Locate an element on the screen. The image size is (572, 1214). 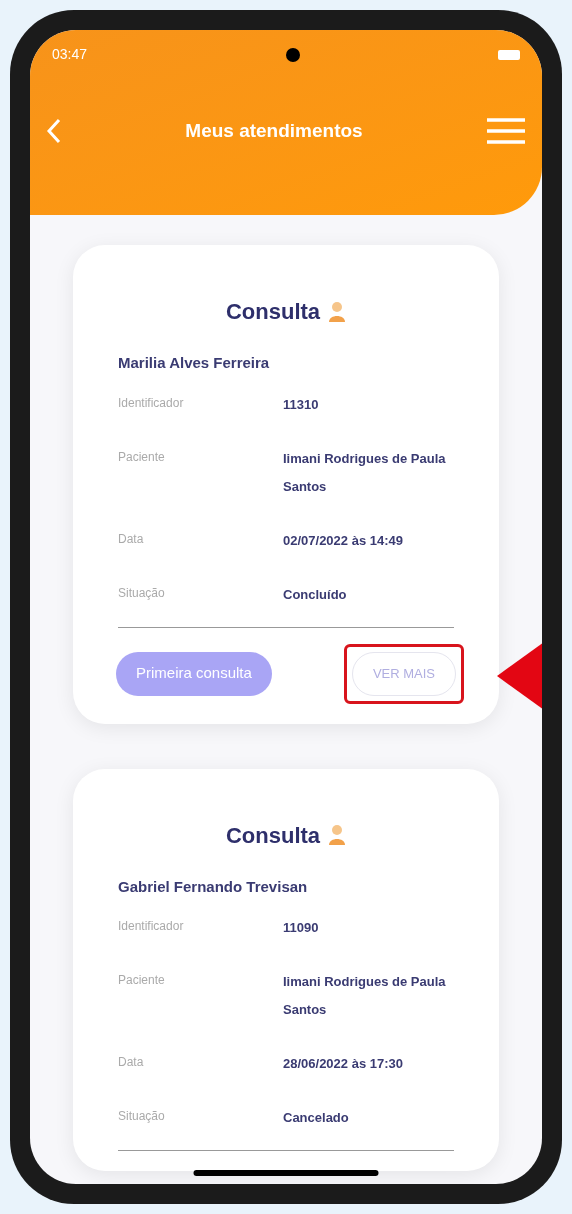
doctor-name: Marilia Alves Ferreira is located at coordinates (194, 363).